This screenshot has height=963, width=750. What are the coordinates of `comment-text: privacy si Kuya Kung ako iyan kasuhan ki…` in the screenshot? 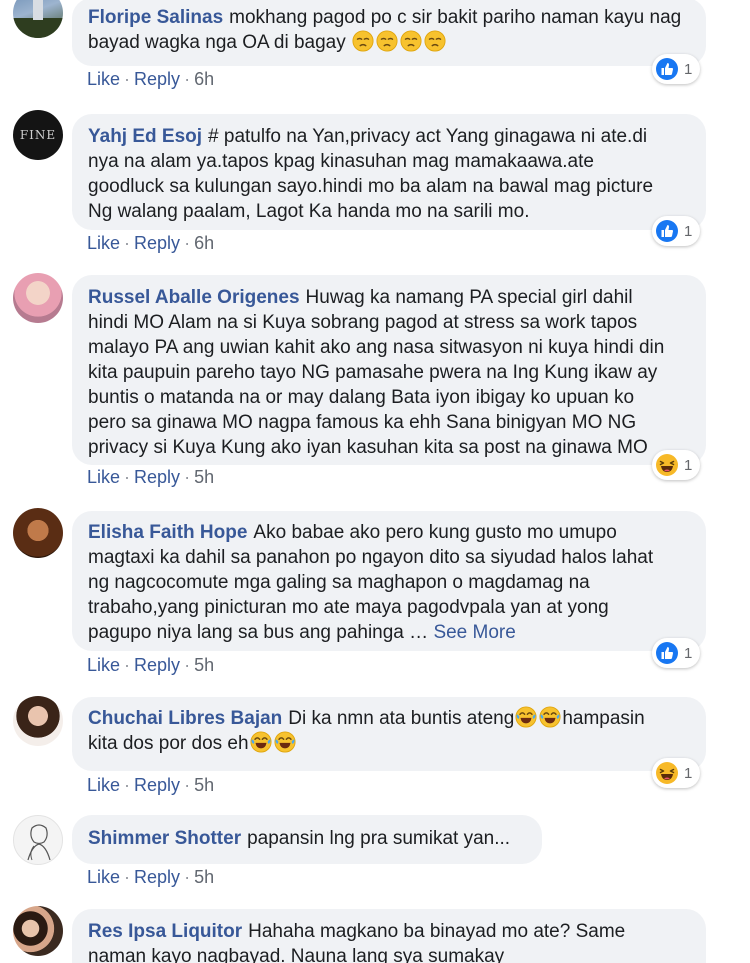 It's located at (368, 447).